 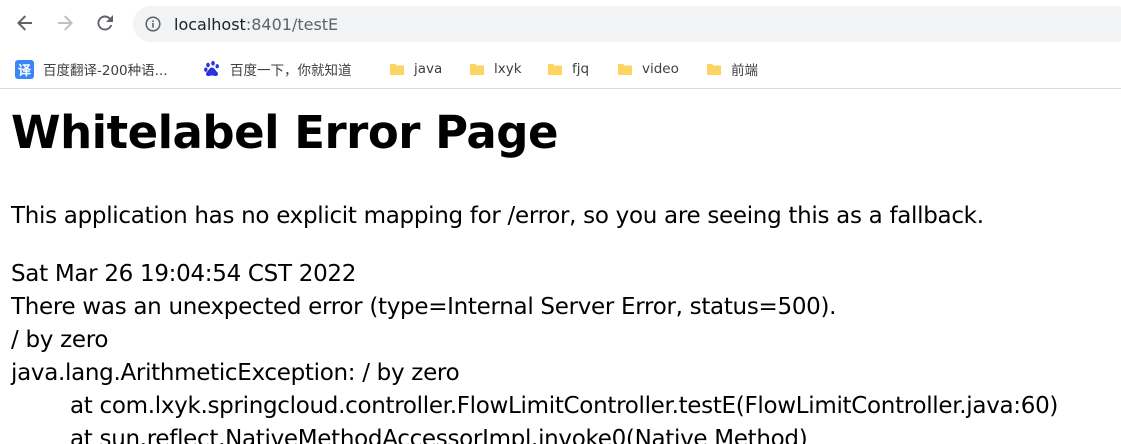 I want to click on bookmark-folder-lxyk: lxyk, so click(x=495, y=69).